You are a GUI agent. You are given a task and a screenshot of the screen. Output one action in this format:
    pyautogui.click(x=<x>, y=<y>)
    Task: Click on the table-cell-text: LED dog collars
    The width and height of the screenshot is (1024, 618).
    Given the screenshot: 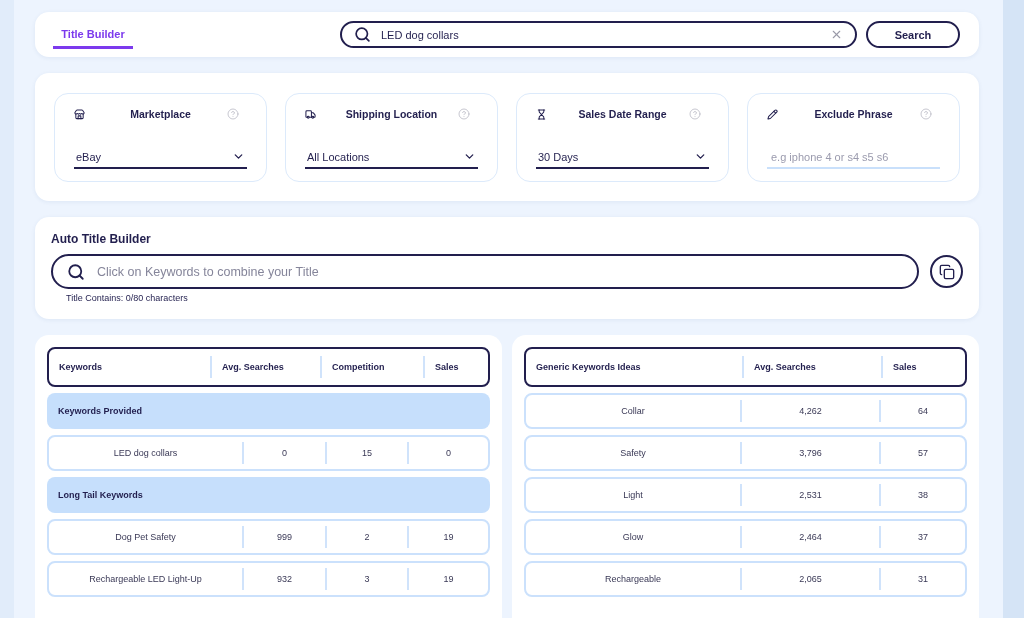 What is the action you would take?
    pyautogui.click(x=145, y=453)
    